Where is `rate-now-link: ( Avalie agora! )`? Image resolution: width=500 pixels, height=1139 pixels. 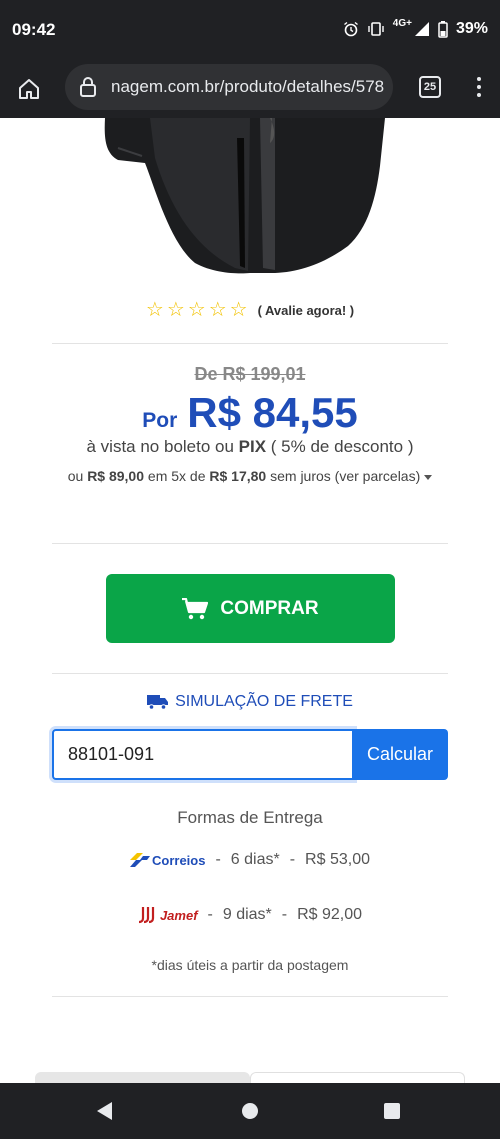 rate-now-link: ( Avalie agora! ) is located at coordinates (306, 310).